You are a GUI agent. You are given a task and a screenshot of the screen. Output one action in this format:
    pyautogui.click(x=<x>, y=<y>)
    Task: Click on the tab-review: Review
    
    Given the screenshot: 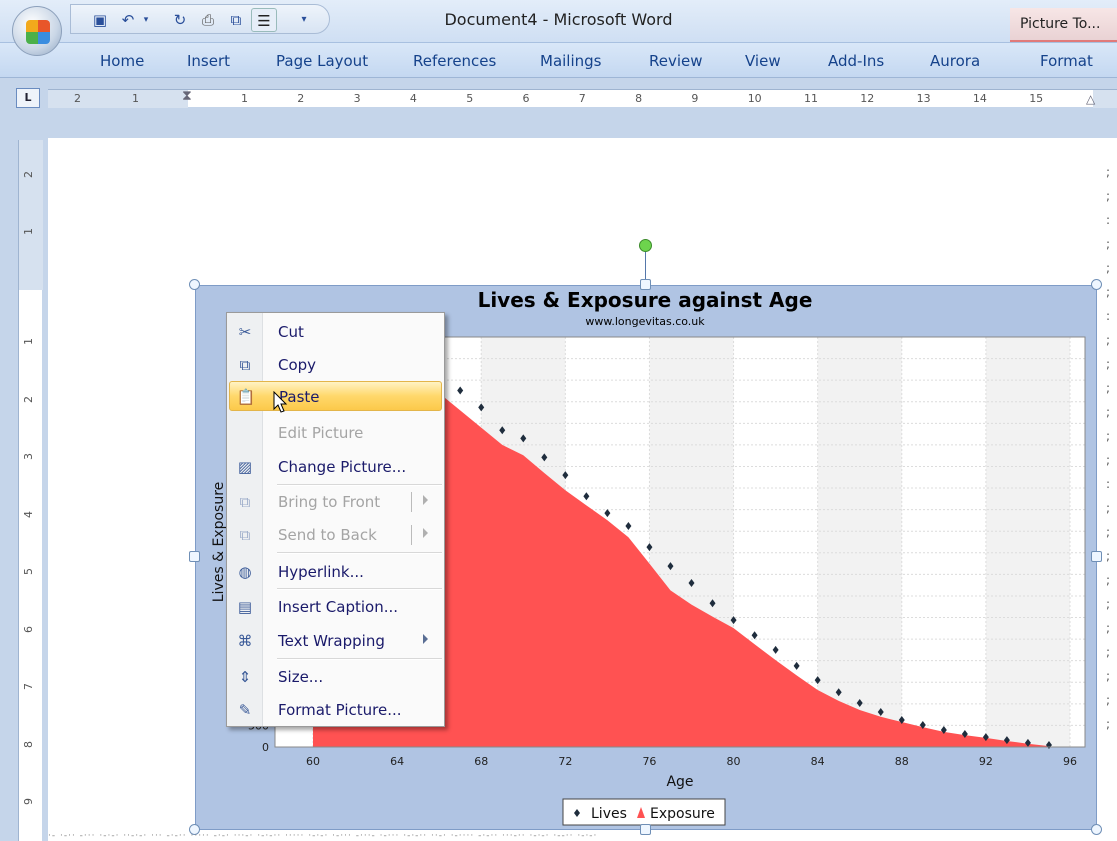 What is the action you would take?
    pyautogui.click(x=676, y=61)
    